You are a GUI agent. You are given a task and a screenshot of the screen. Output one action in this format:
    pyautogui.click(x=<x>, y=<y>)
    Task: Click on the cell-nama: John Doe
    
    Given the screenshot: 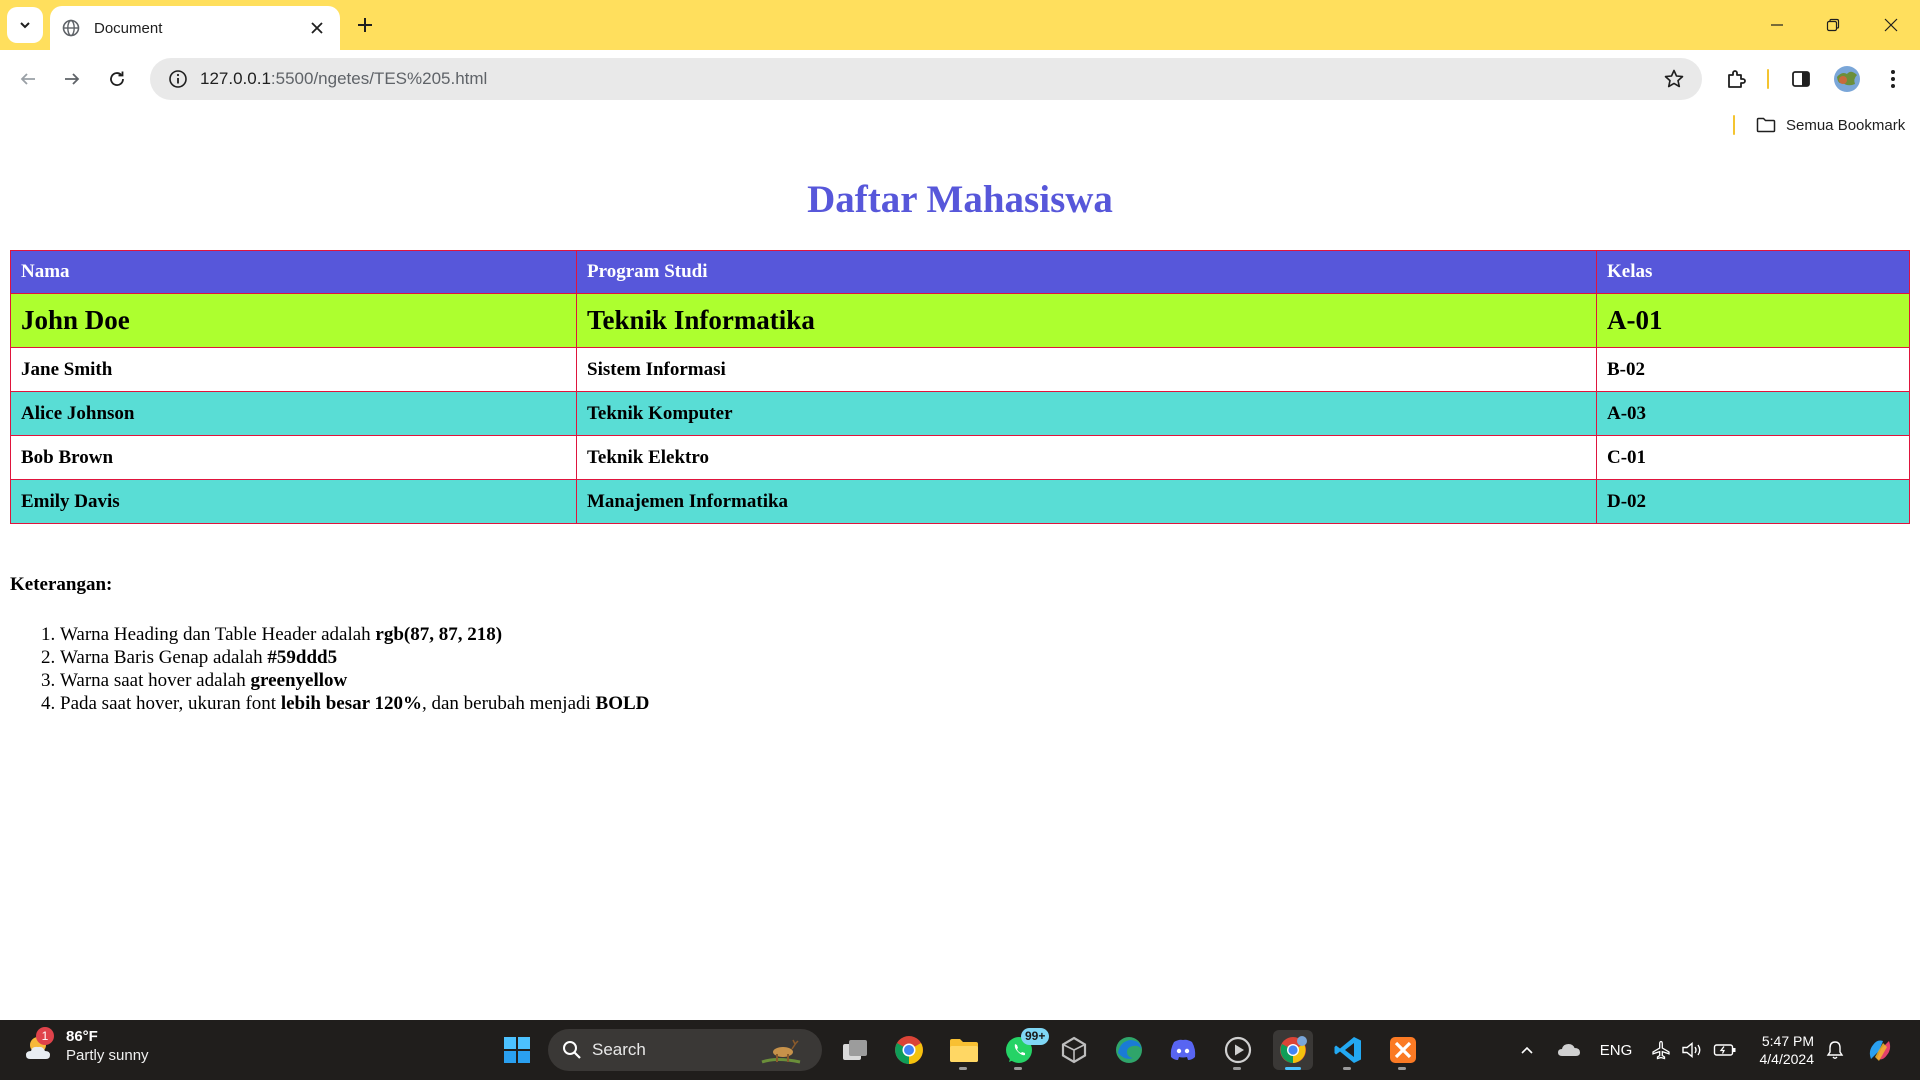 What is the action you would take?
    pyautogui.click(x=293, y=320)
    